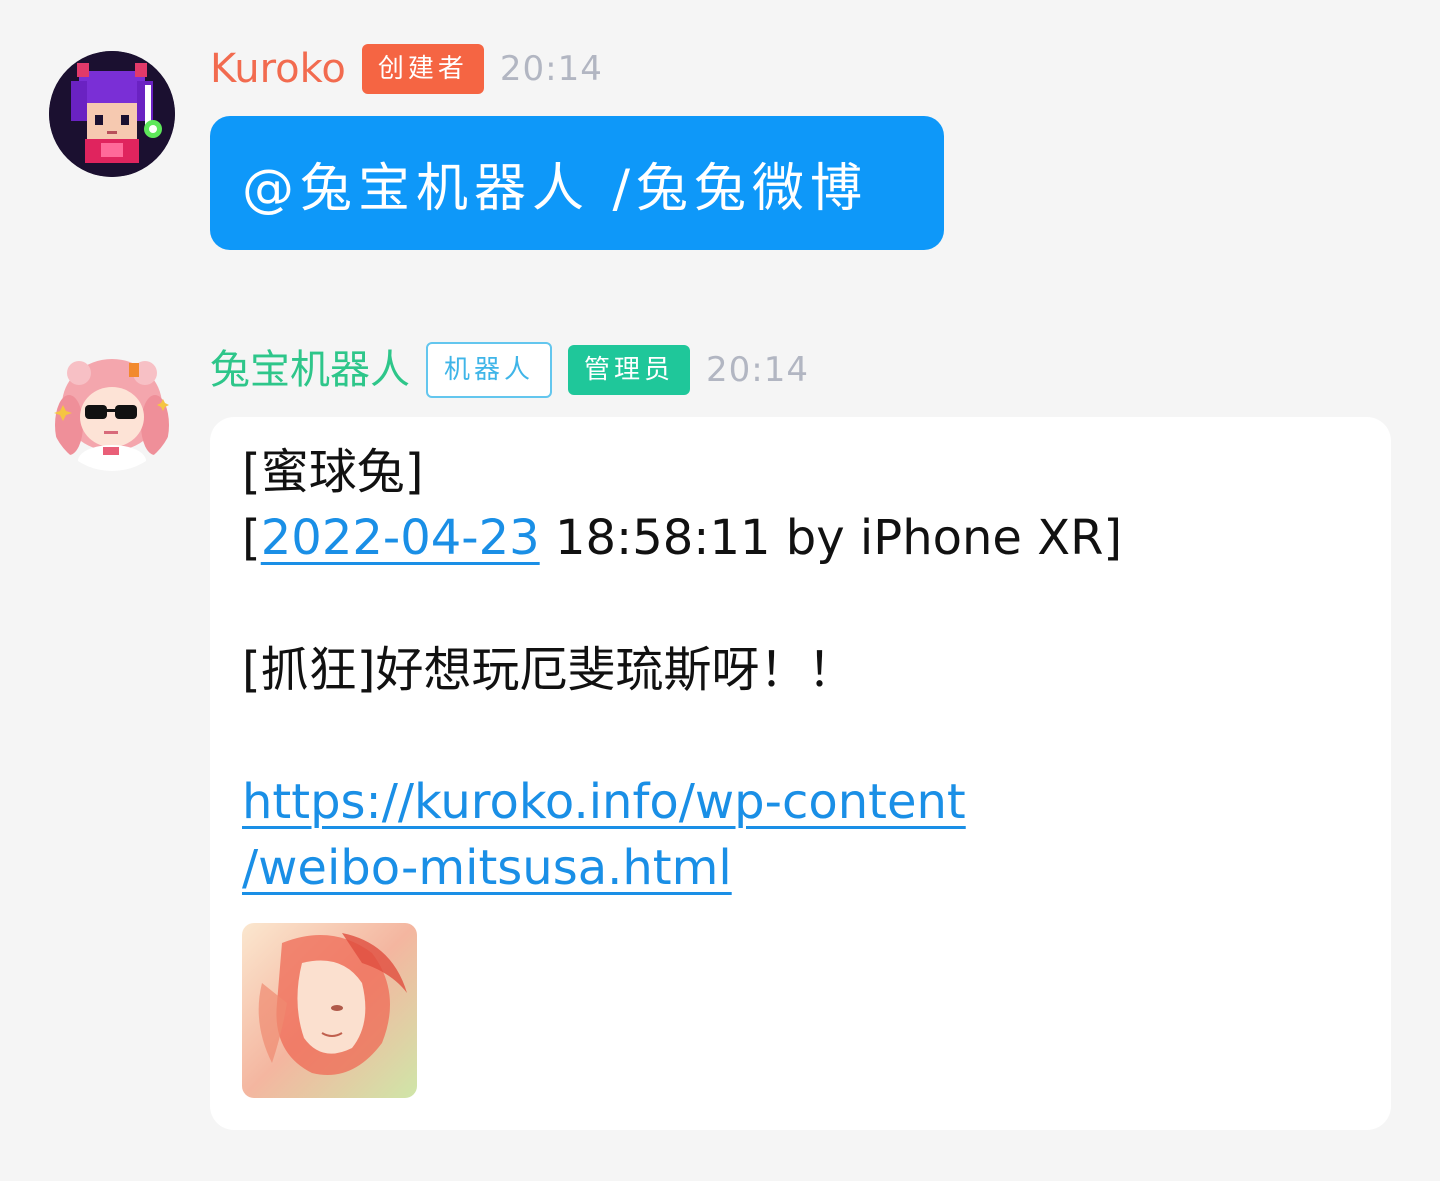 Image resolution: width=1440 pixels, height=1181 pixels. What do you see at coordinates (422, 69) in the screenshot?
I see `creator-badge: 创建者` at bounding box center [422, 69].